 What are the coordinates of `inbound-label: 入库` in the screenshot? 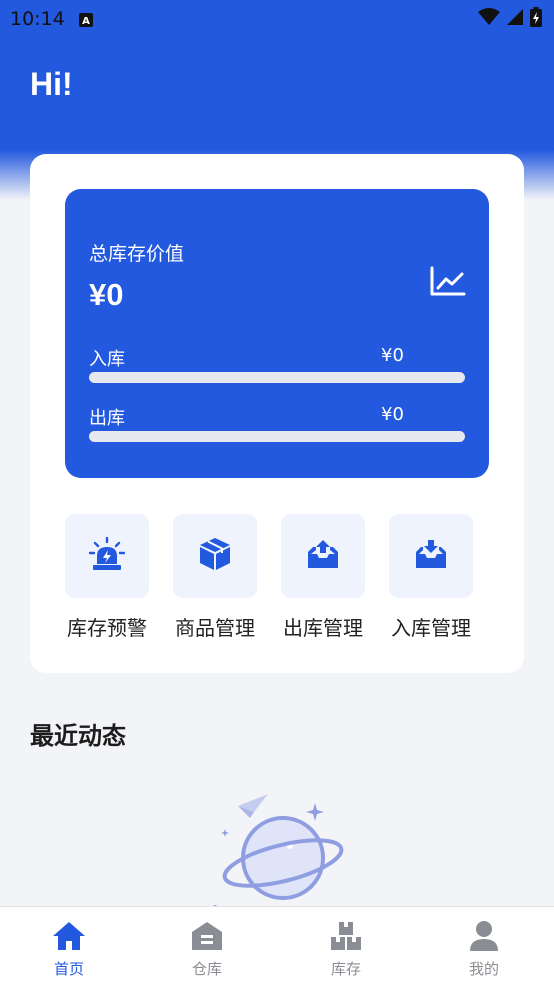 It's located at (107, 359).